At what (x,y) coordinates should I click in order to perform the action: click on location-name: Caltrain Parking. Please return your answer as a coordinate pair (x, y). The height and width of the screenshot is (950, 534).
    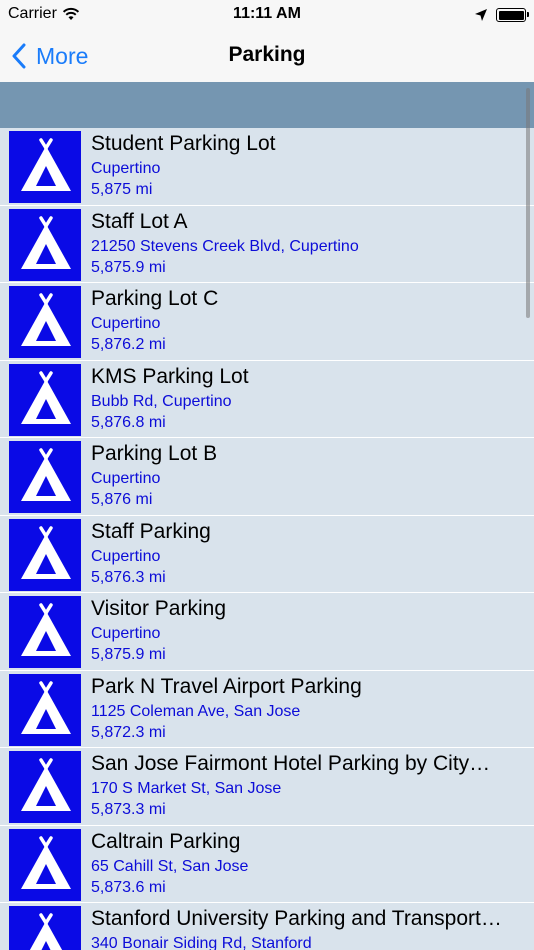
    Looking at the image, I should click on (166, 841).